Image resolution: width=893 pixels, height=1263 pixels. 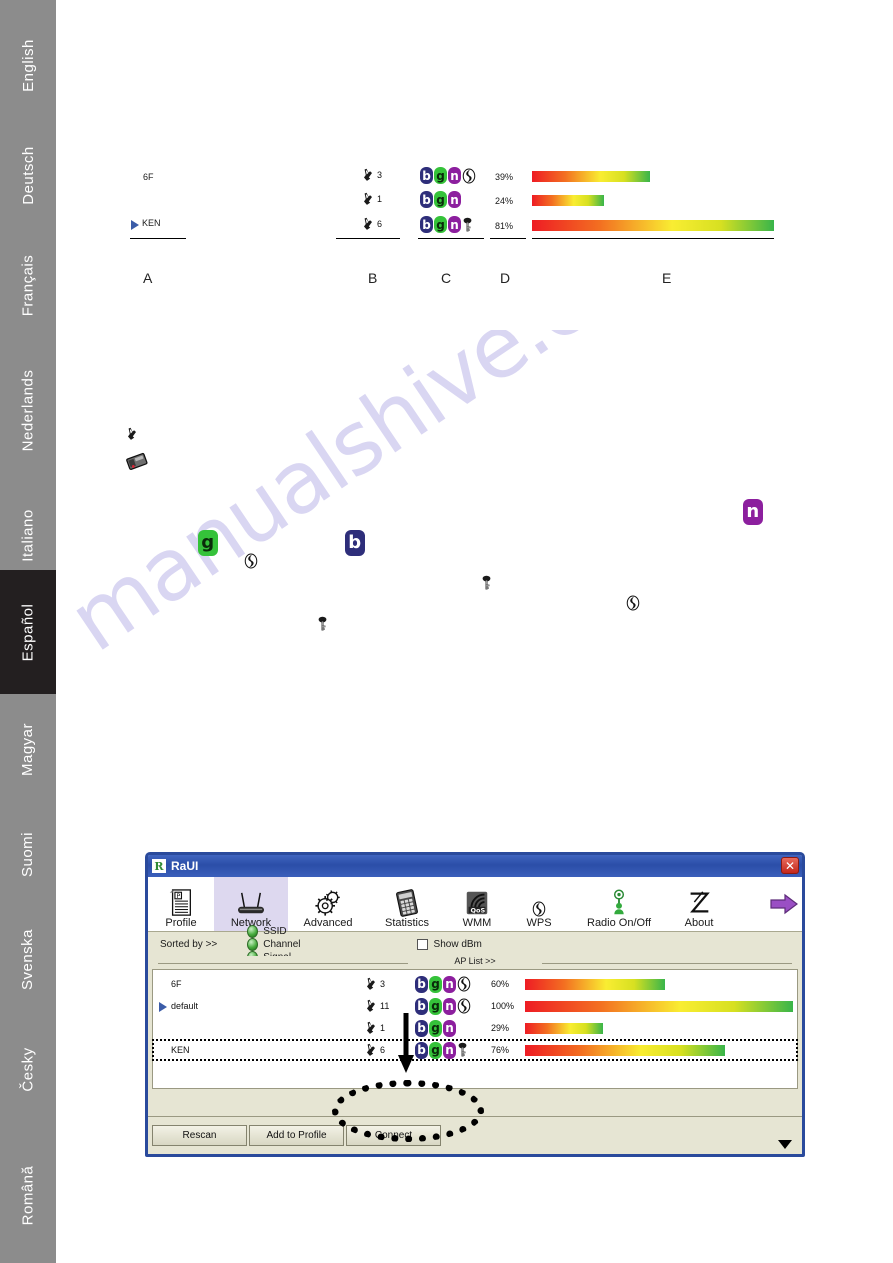 What do you see at coordinates (375, 984) in the screenshot?
I see `ap-channel: 3` at bounding box center [375, 984].